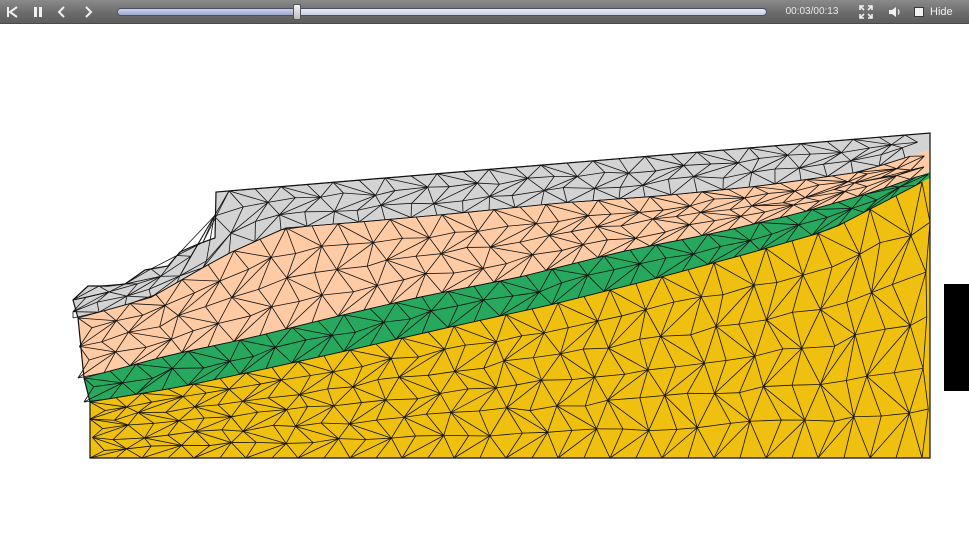 This screenshot has width=969, height=547. Describe the element at coordinates (941, 12) in the screenshot. I see `hide-label: Hide` at that location.